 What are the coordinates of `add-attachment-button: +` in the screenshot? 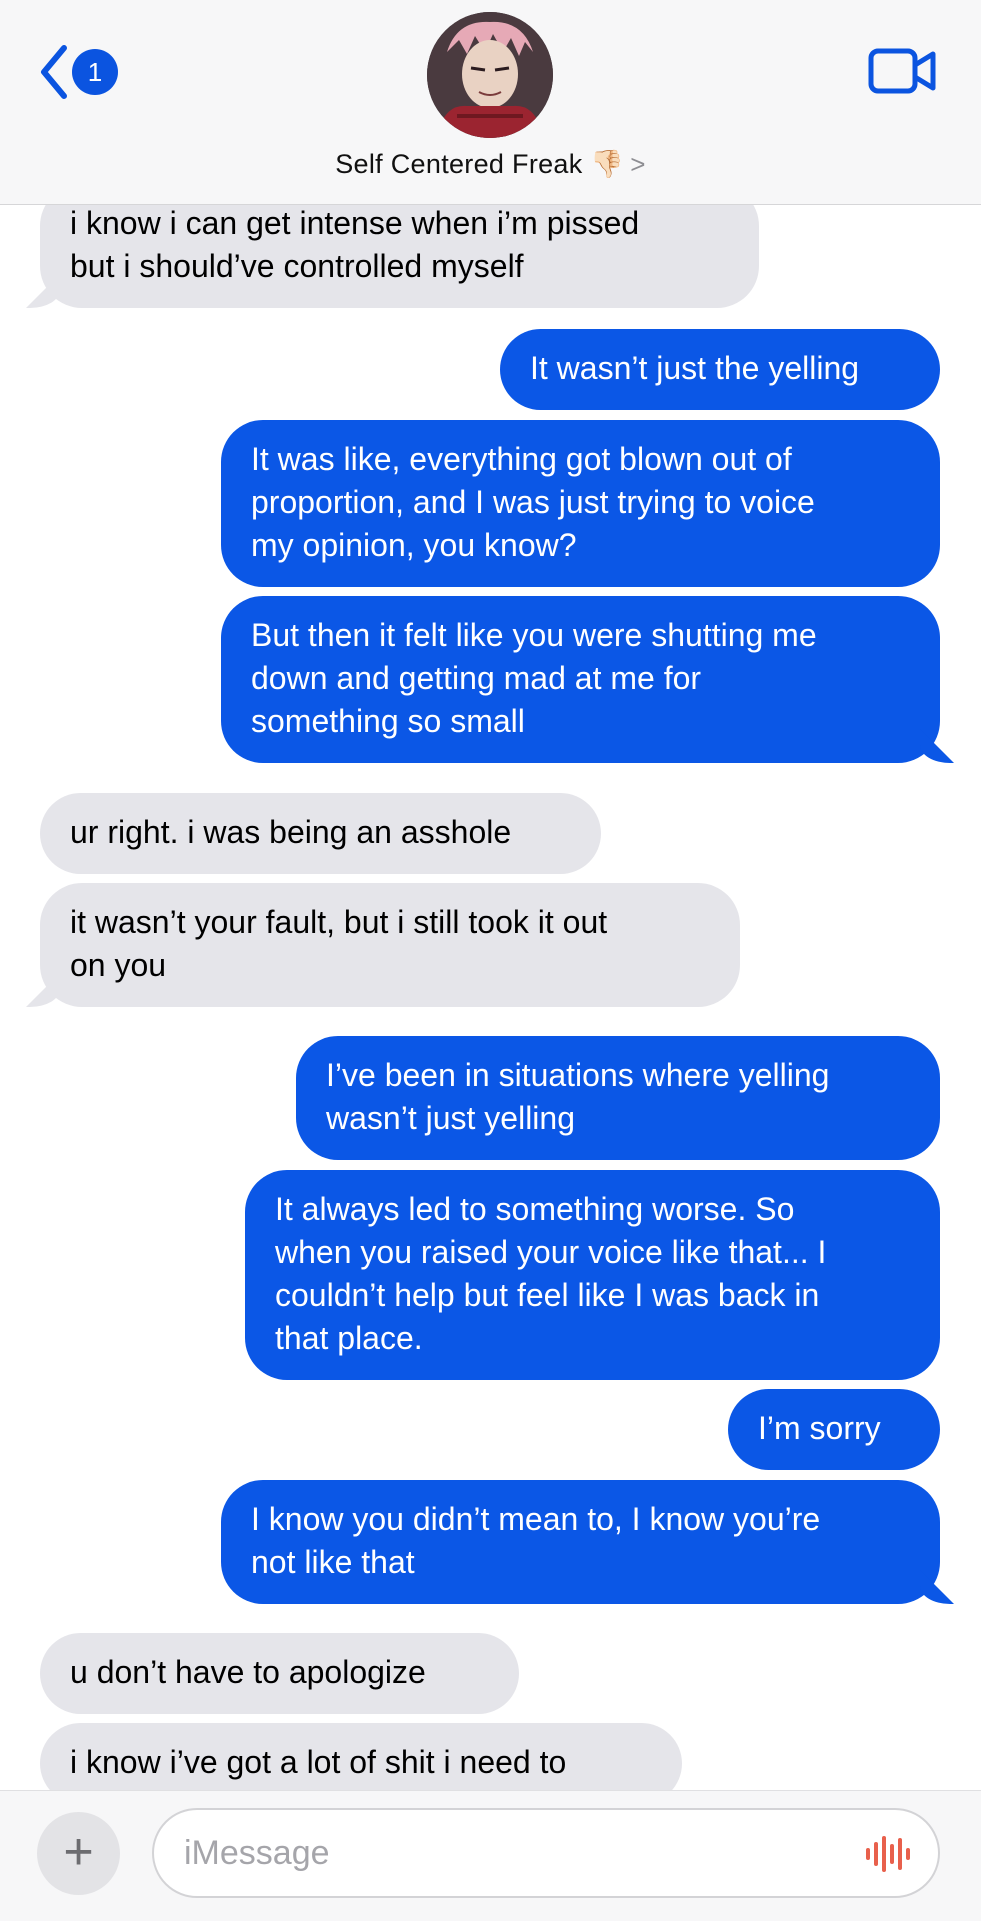 It's located at (78, 1853).